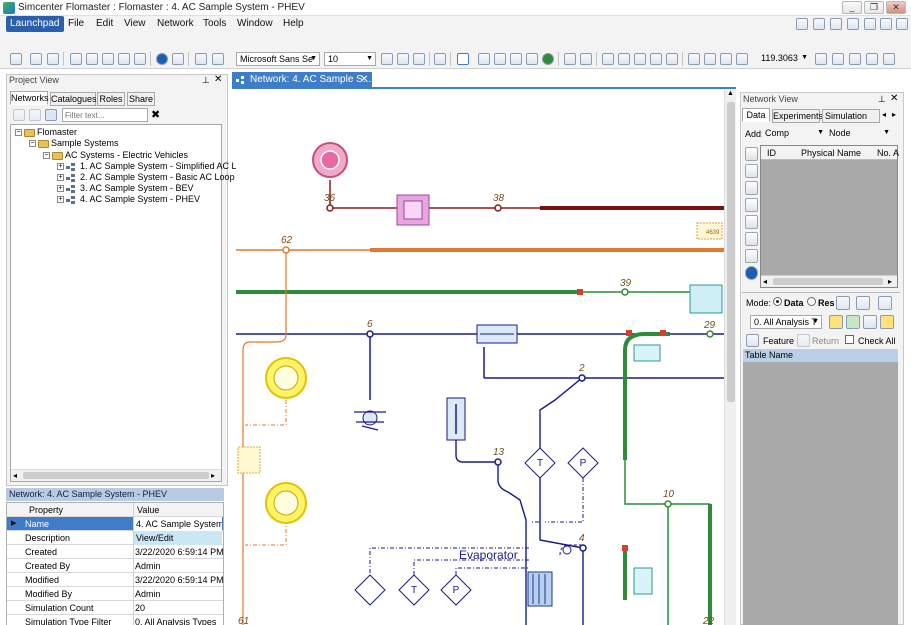 This screenshot has width=911, height=625. What do you see at coordinates (105, 115) in the screenshot?
I see `filter-input` at bounding box center [105, 115].